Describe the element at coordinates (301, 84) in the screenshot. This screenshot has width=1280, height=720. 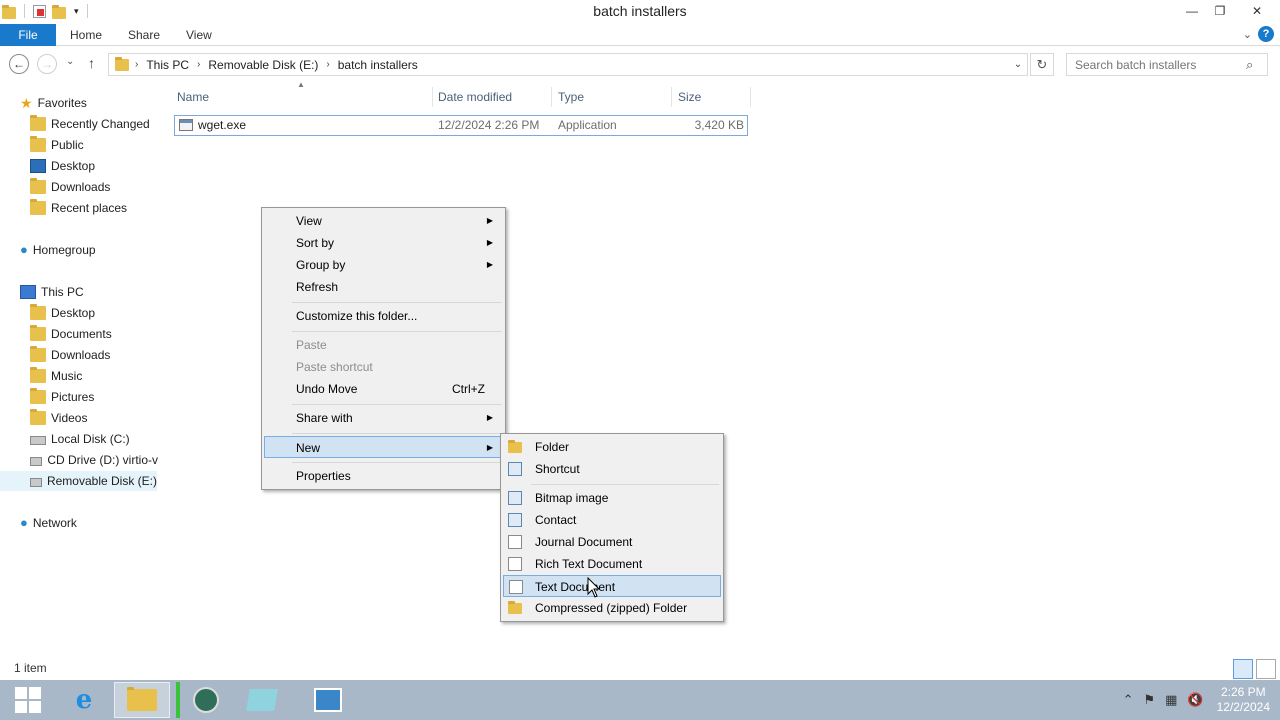
I see `sort-ascending-icon: ▲` at that location.